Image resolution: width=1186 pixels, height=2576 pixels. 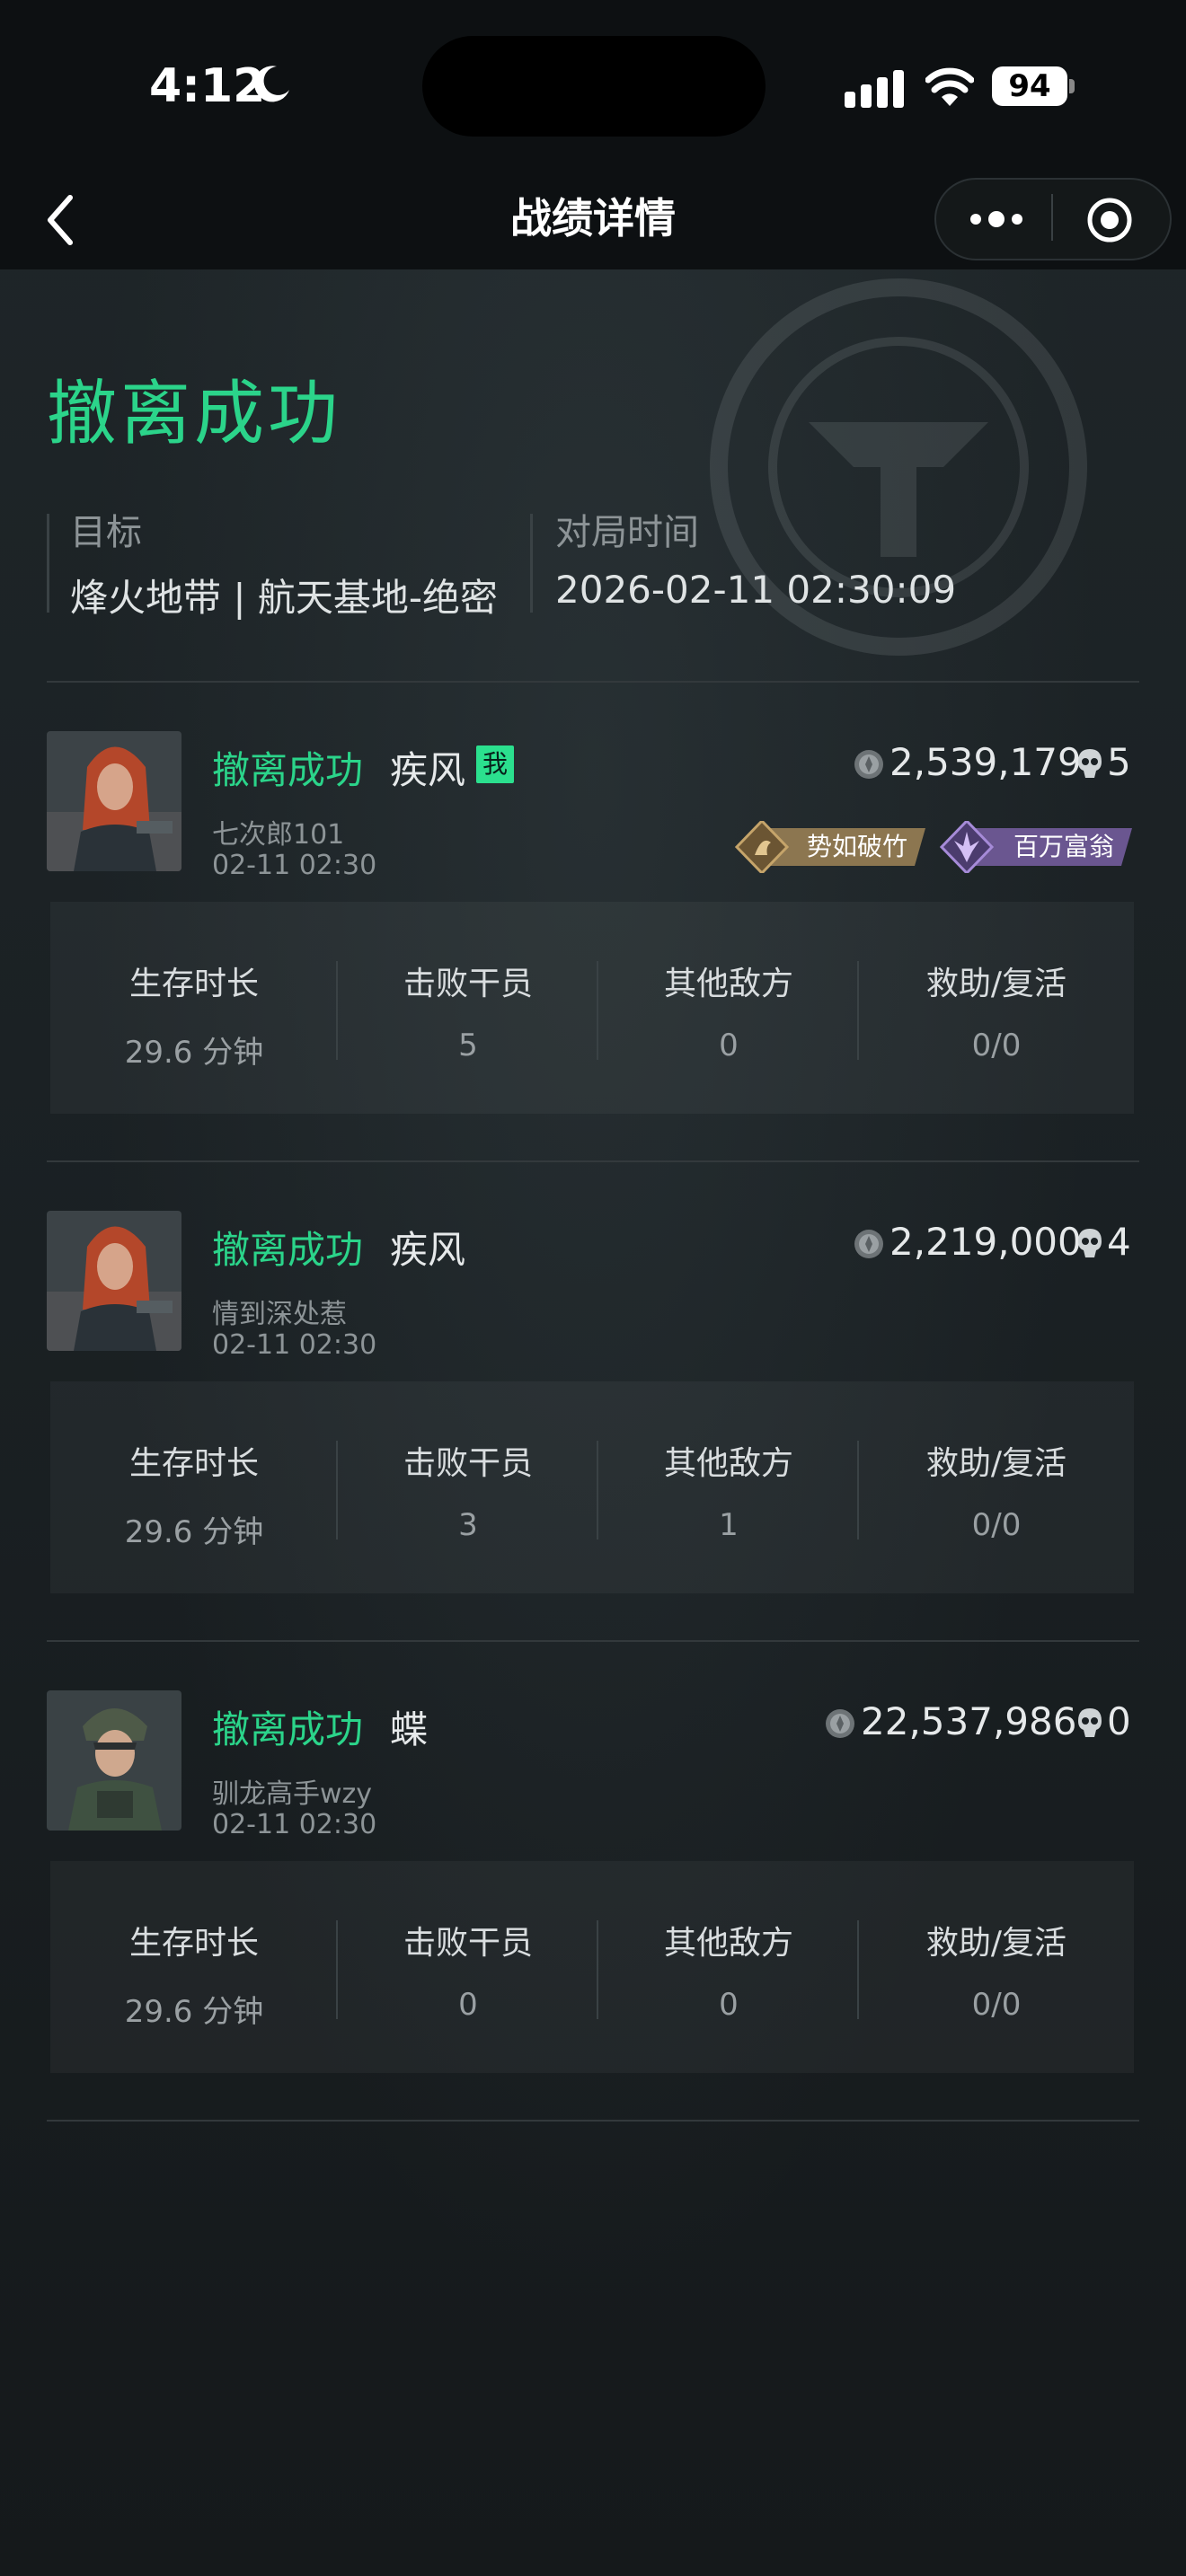 I want to click on money-value: 2,219,000, so click(x=986, y=1242).